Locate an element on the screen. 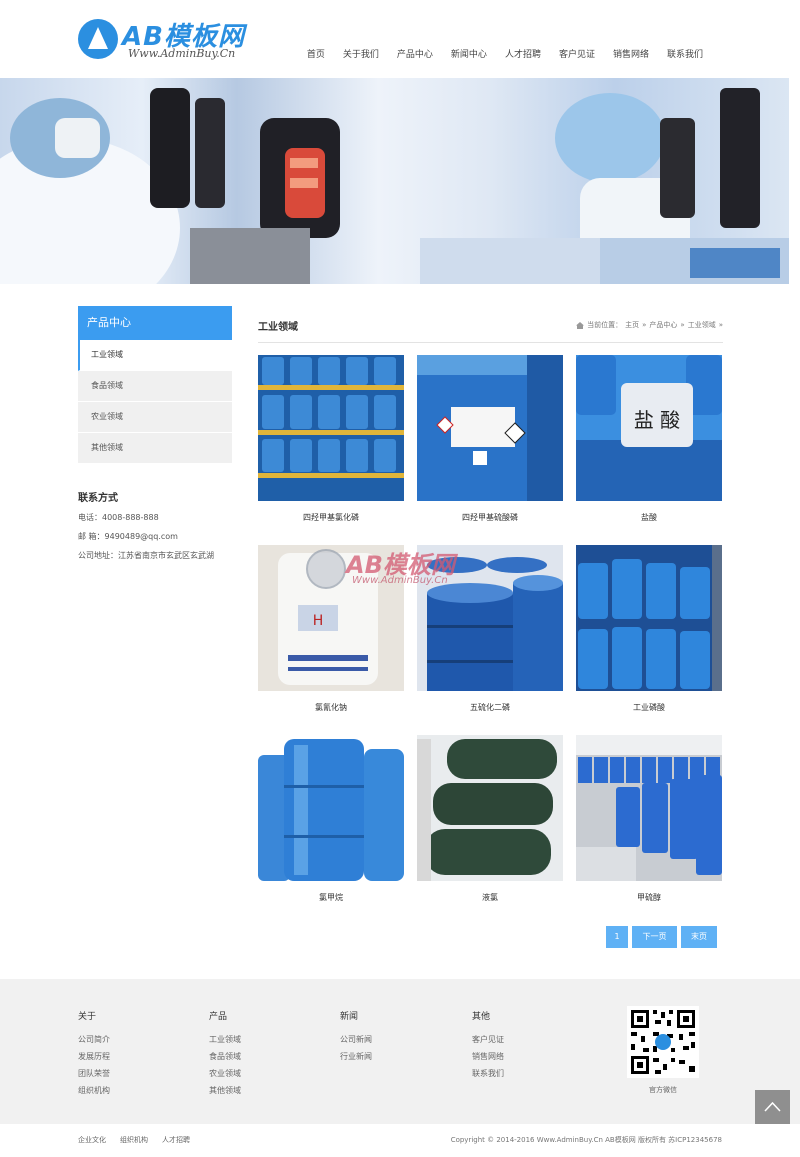  footer-col-about: 关于 公司简介 发展历程 团队荣誉 组织机构 is located at coordinates (94, 1055).